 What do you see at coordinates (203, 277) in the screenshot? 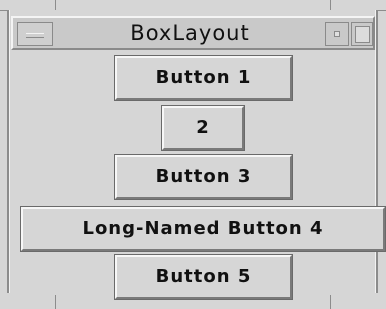
I see `button-5: Button 5` at bounding box center [203, 277].